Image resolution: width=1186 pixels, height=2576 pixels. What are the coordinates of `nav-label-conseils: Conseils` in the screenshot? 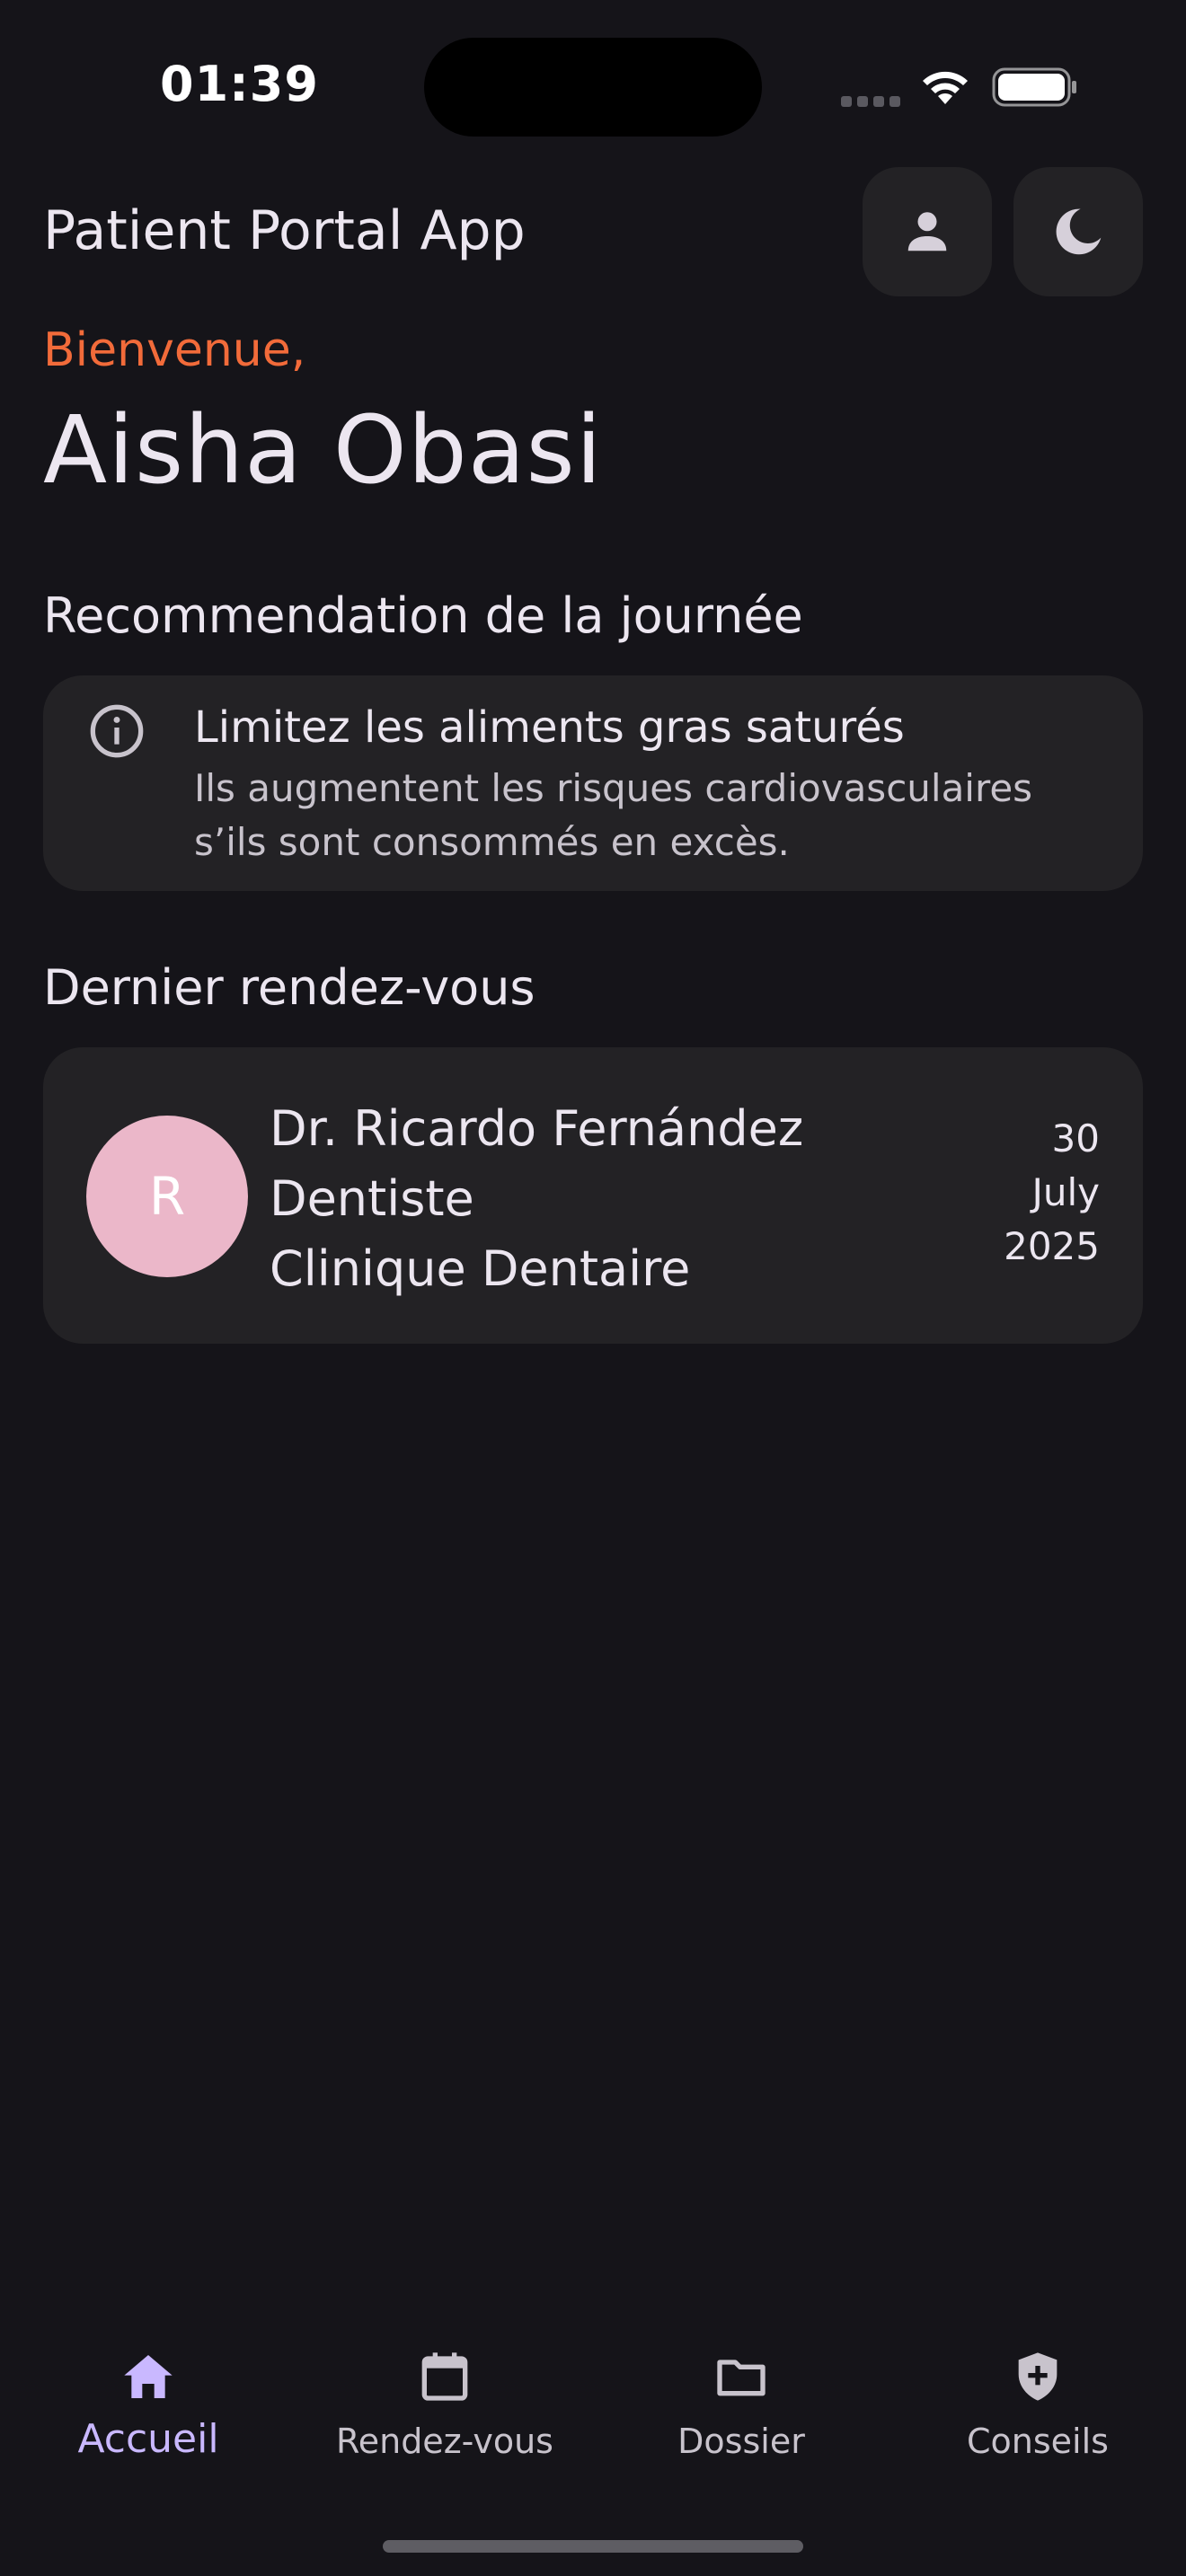 It's located at (1038, 2441).